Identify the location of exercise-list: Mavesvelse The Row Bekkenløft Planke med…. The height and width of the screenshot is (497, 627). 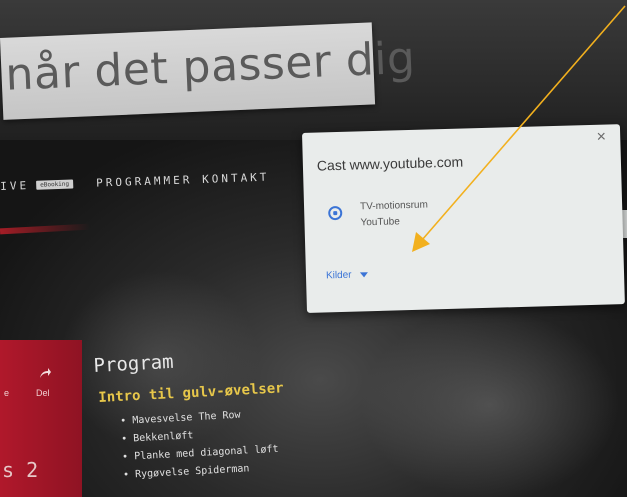
(200, 448).